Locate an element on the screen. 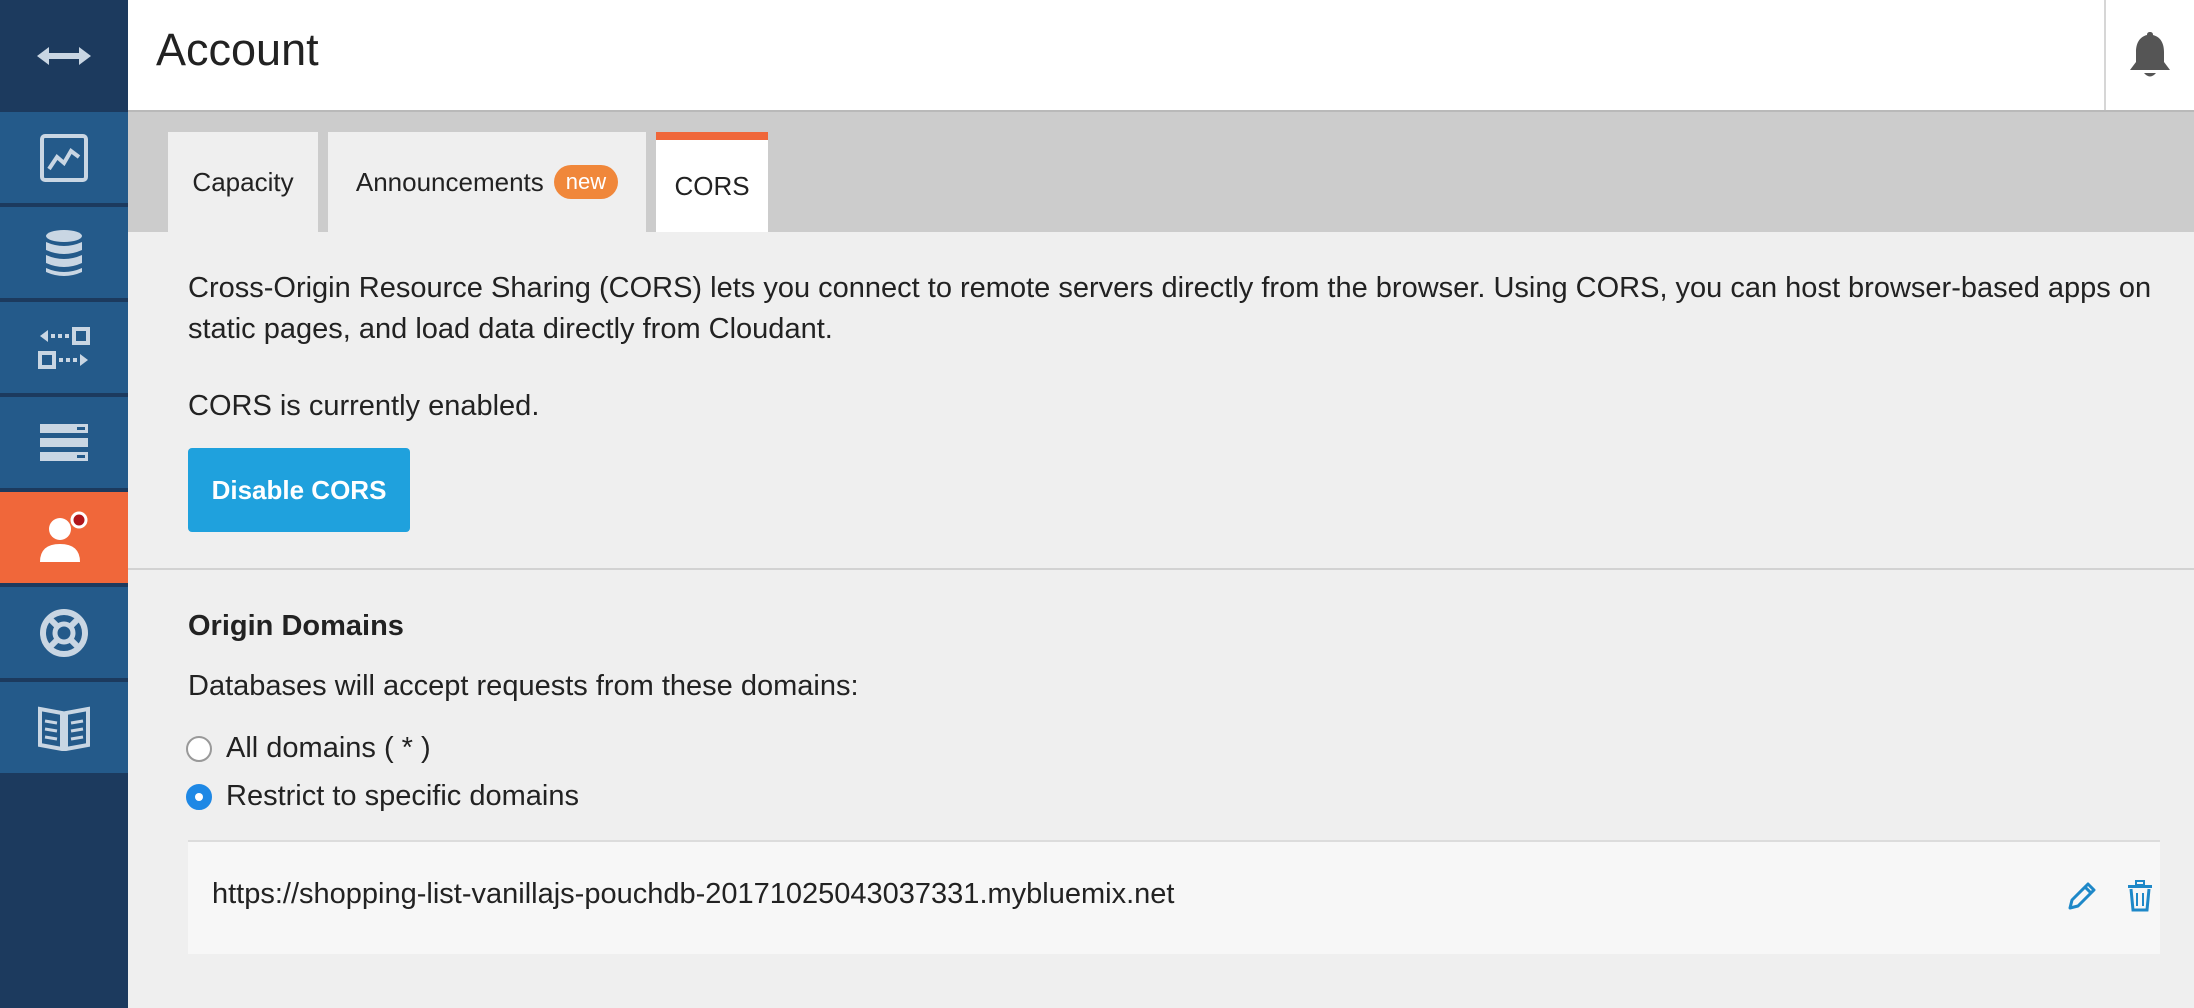 The width and height of the screenshot is (2194, 1008). sidebar-item-databases is located at coordinates (64, 253).